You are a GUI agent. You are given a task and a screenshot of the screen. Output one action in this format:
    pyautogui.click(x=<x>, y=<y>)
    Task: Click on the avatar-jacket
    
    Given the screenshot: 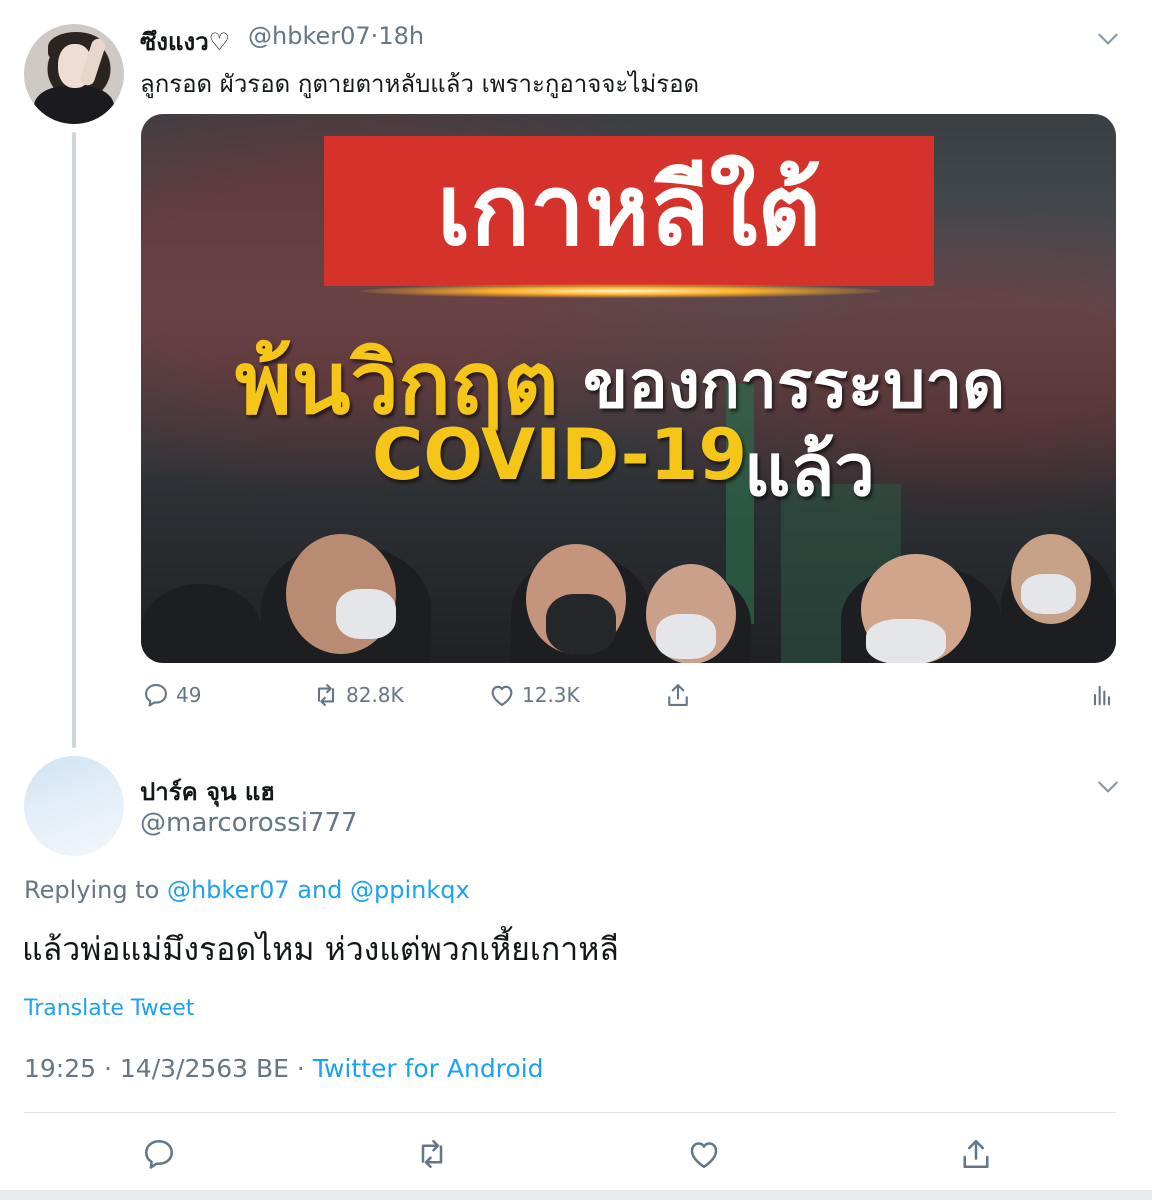 What is the action you would take?
    pyautogui.click(x=74, y=105)
    